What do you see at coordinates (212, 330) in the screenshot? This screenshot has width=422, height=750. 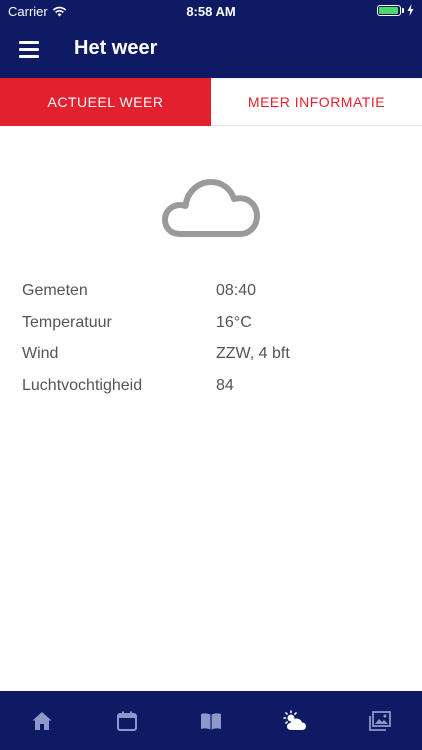 I see `detail-row-temperatuur: Temperatuur 16°C` at bounding box center [212, 330].